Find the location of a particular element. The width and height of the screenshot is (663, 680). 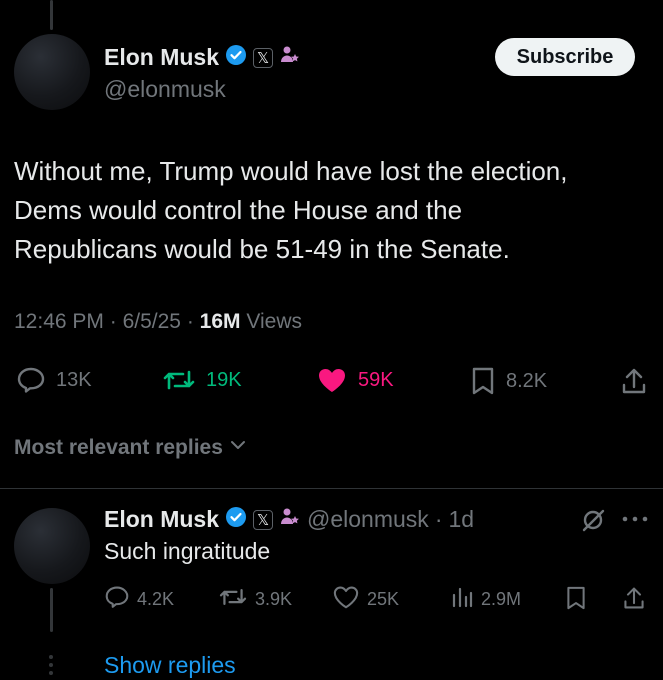

post-meta: 12:46 PM · 6/5/25 · 16M Views is located at coordinates (158, 322).